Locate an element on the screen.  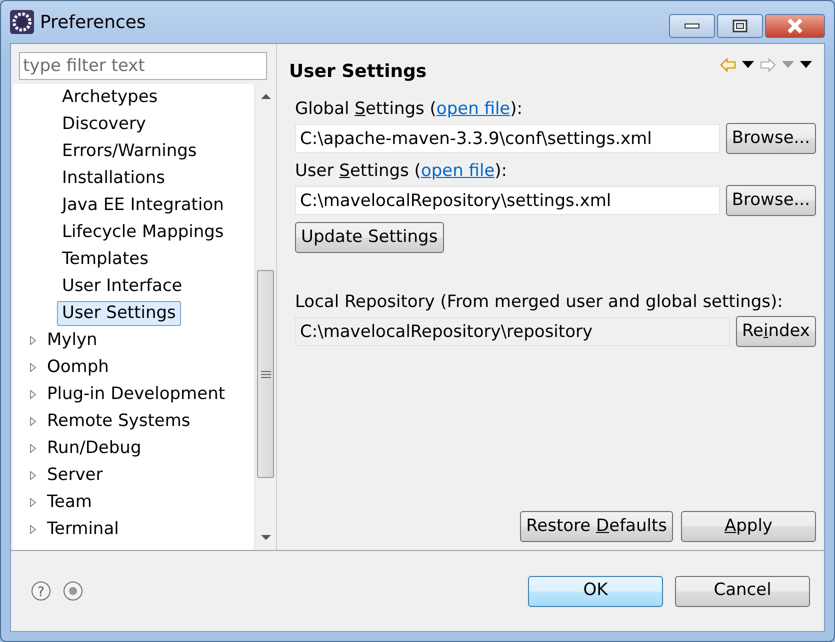
scroll-down-icon is located at coordinates (266, 538).